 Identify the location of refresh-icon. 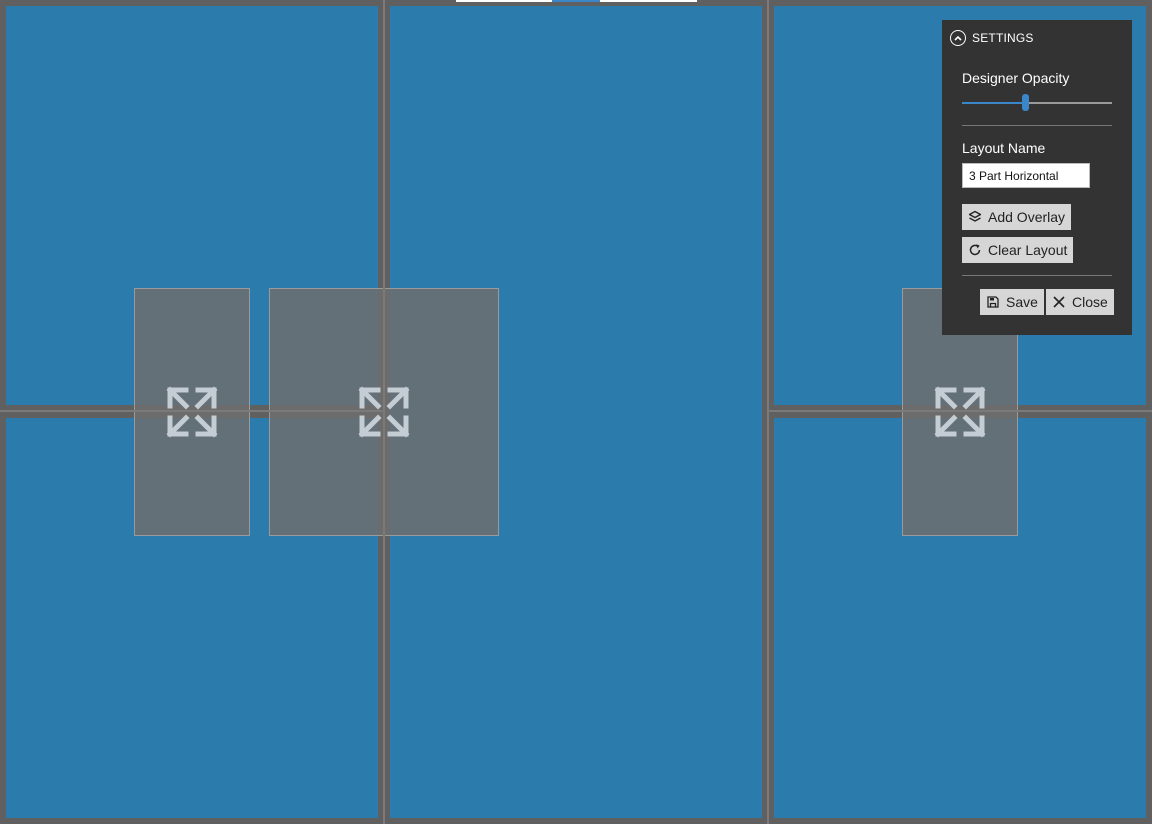
(975, 250).